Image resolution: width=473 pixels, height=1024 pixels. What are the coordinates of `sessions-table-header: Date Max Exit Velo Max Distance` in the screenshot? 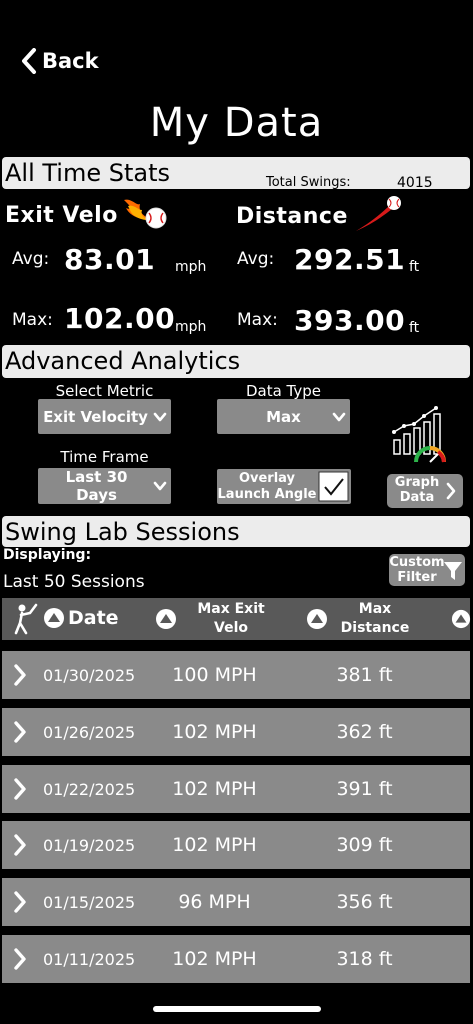 It's located at (236, 619).